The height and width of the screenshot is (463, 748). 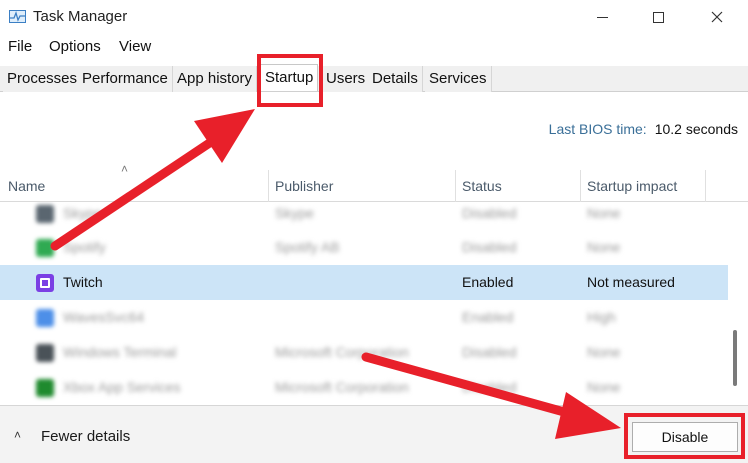 I want to click on maximize-button, so click(x=658, y=17).